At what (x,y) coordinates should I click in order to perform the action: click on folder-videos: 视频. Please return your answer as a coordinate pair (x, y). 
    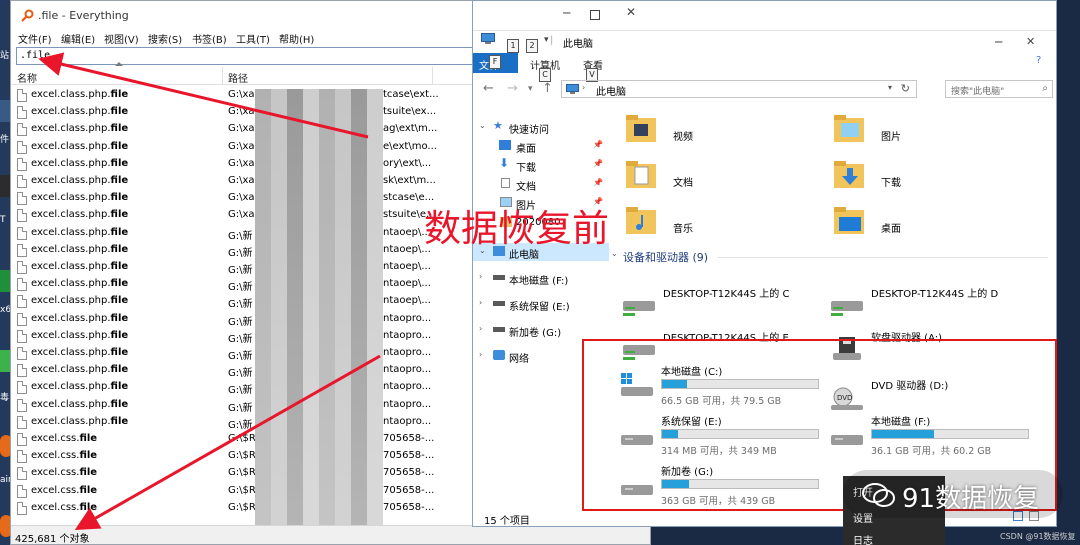
    Looking at the image, I should click on (725, 131).